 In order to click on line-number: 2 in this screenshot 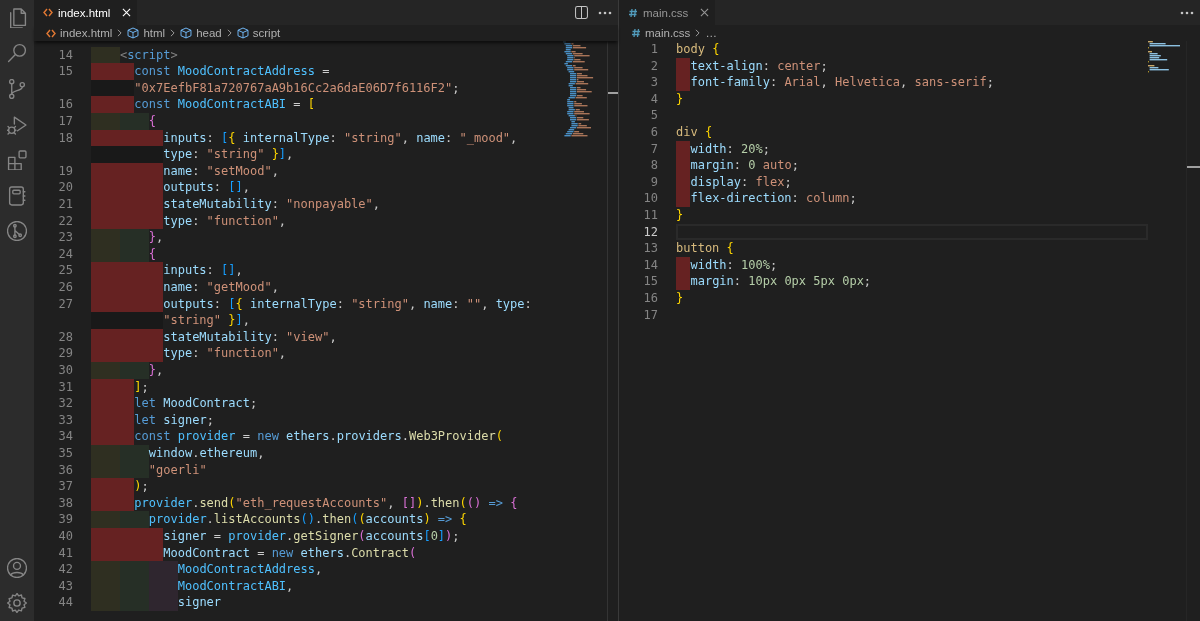, I will do `click(654, 66)`.